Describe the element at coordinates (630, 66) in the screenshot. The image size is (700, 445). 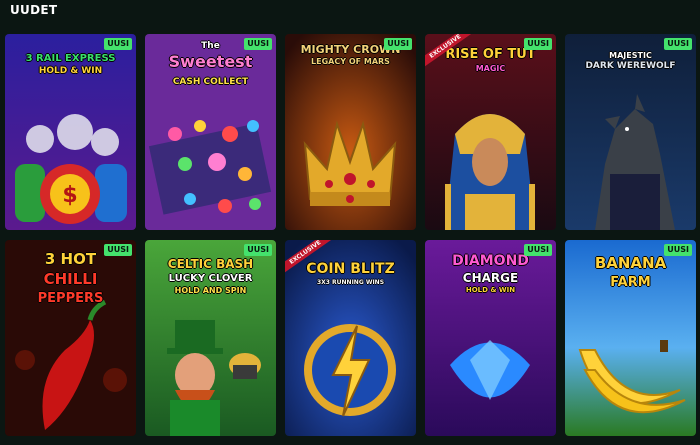
I see `game-subtitle: DARK WEREWOLF` at that location.